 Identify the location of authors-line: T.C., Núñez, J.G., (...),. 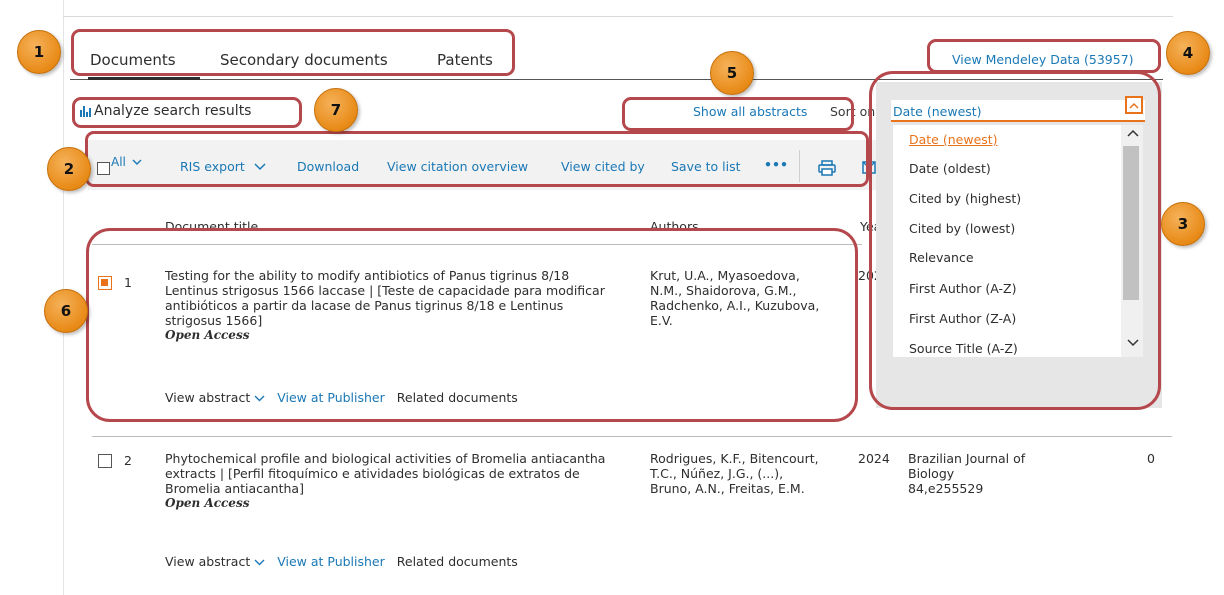
(734, 473).